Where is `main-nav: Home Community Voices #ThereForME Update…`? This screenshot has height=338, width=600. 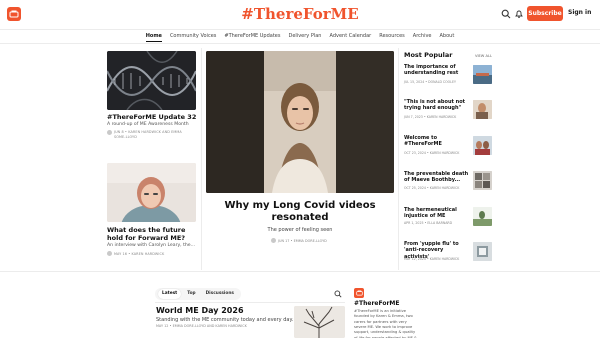
main-nav: Home Community Voices #ThereForME Update… is located at coordinates (300, 37).